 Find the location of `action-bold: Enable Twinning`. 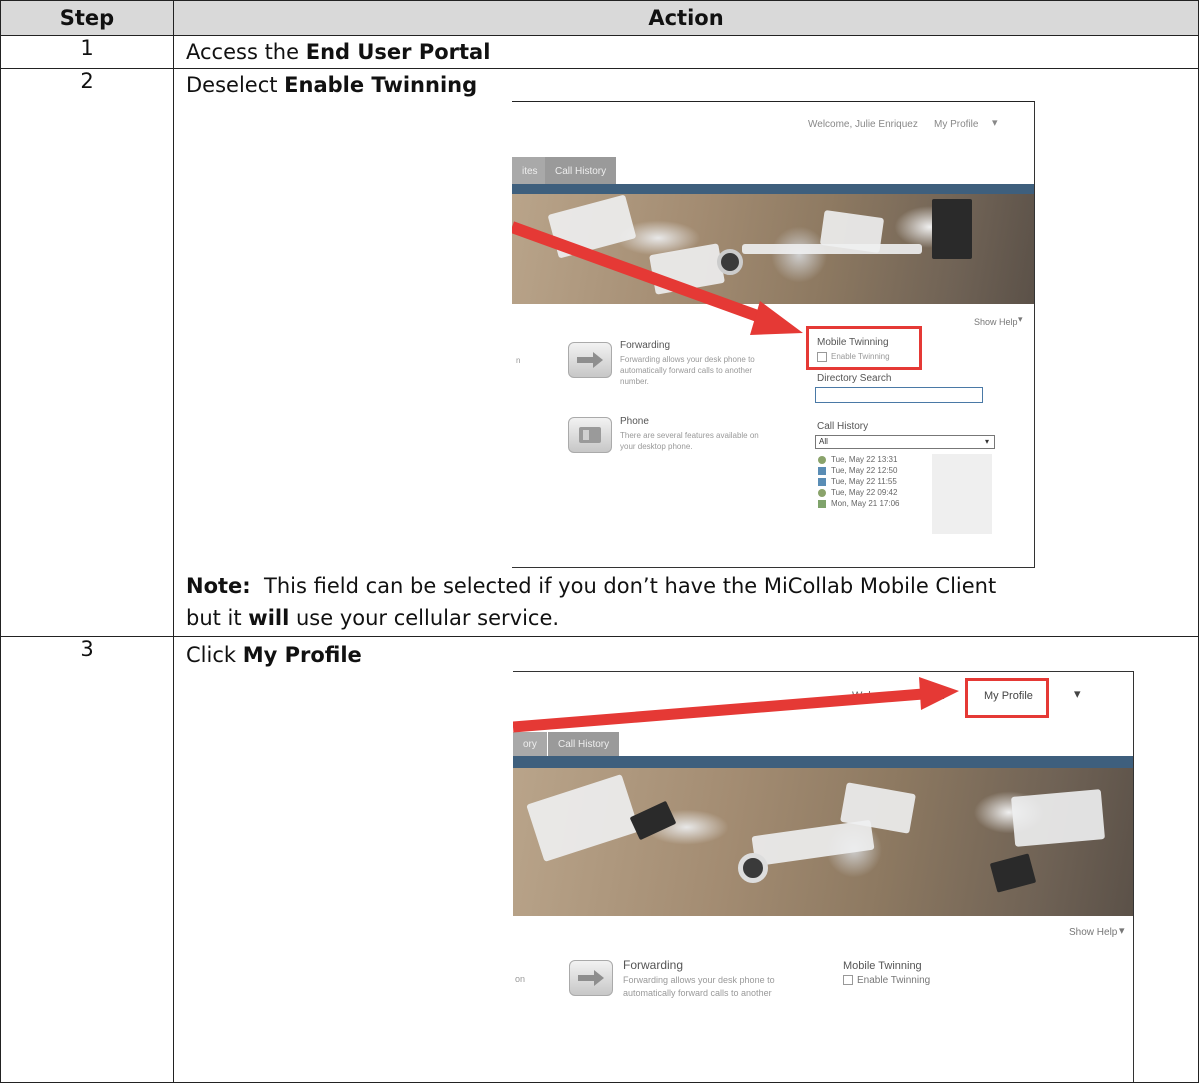

action-bold: Enable Twinning is located at coordinates (381, 85).